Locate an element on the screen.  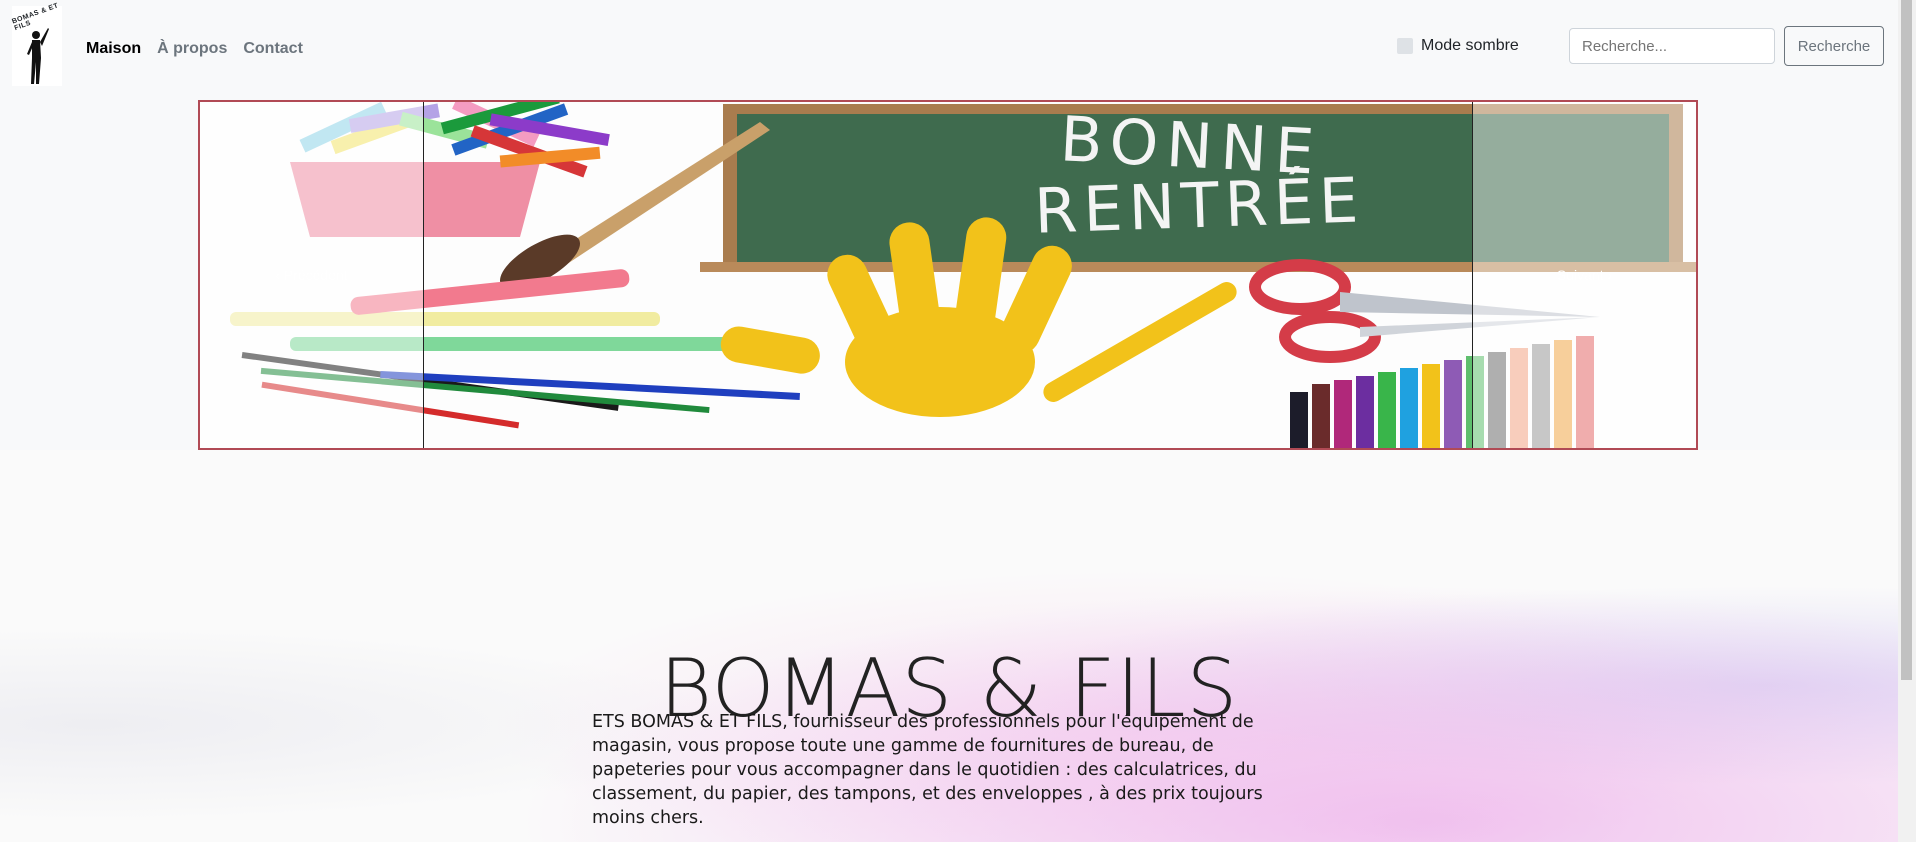
scrollbar-thumb is located at coordinates (1906, 340).